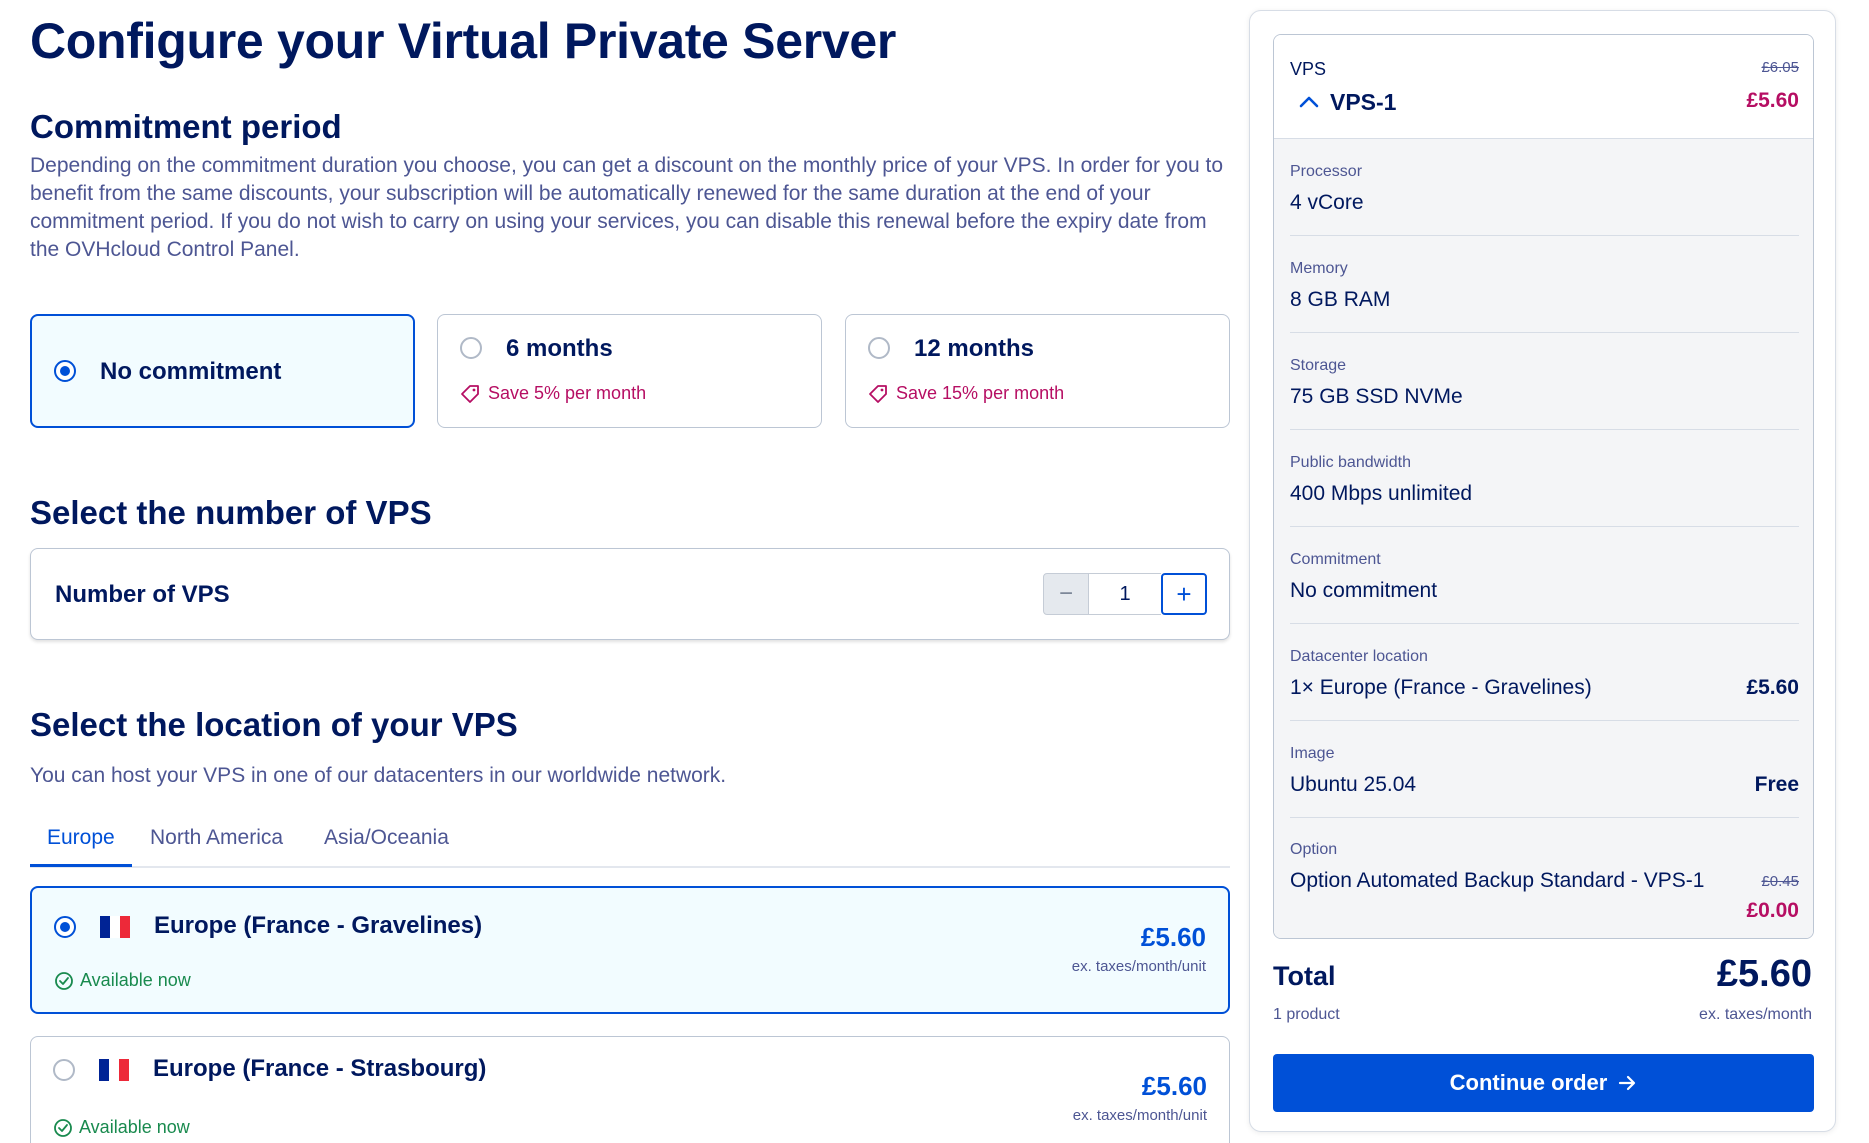  Describe the element at coordinates (1381, 493) in the screenshot. I see `row-value: 400 Mbps unlimited` at that location.